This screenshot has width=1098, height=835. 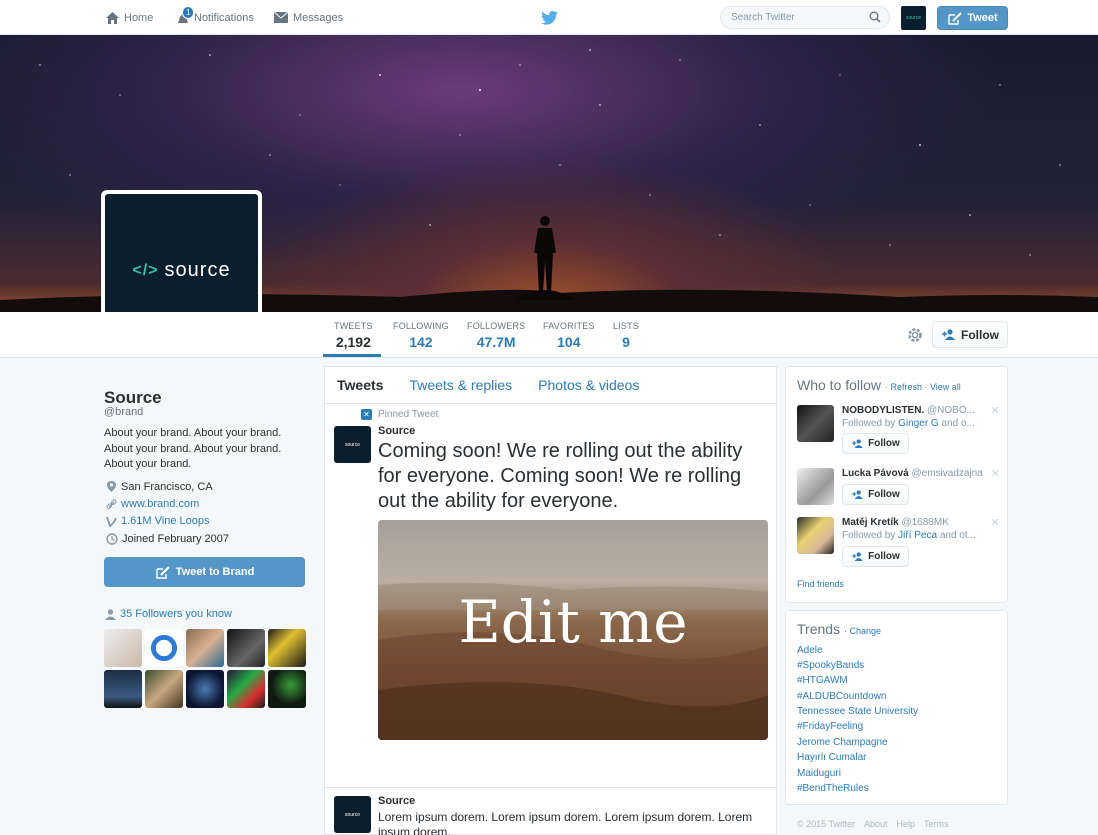 What do you see at coordinates (972, 18) in the screenshot?
I see `compose-tweet-button: Tweet` at bounding box center [972, 18].